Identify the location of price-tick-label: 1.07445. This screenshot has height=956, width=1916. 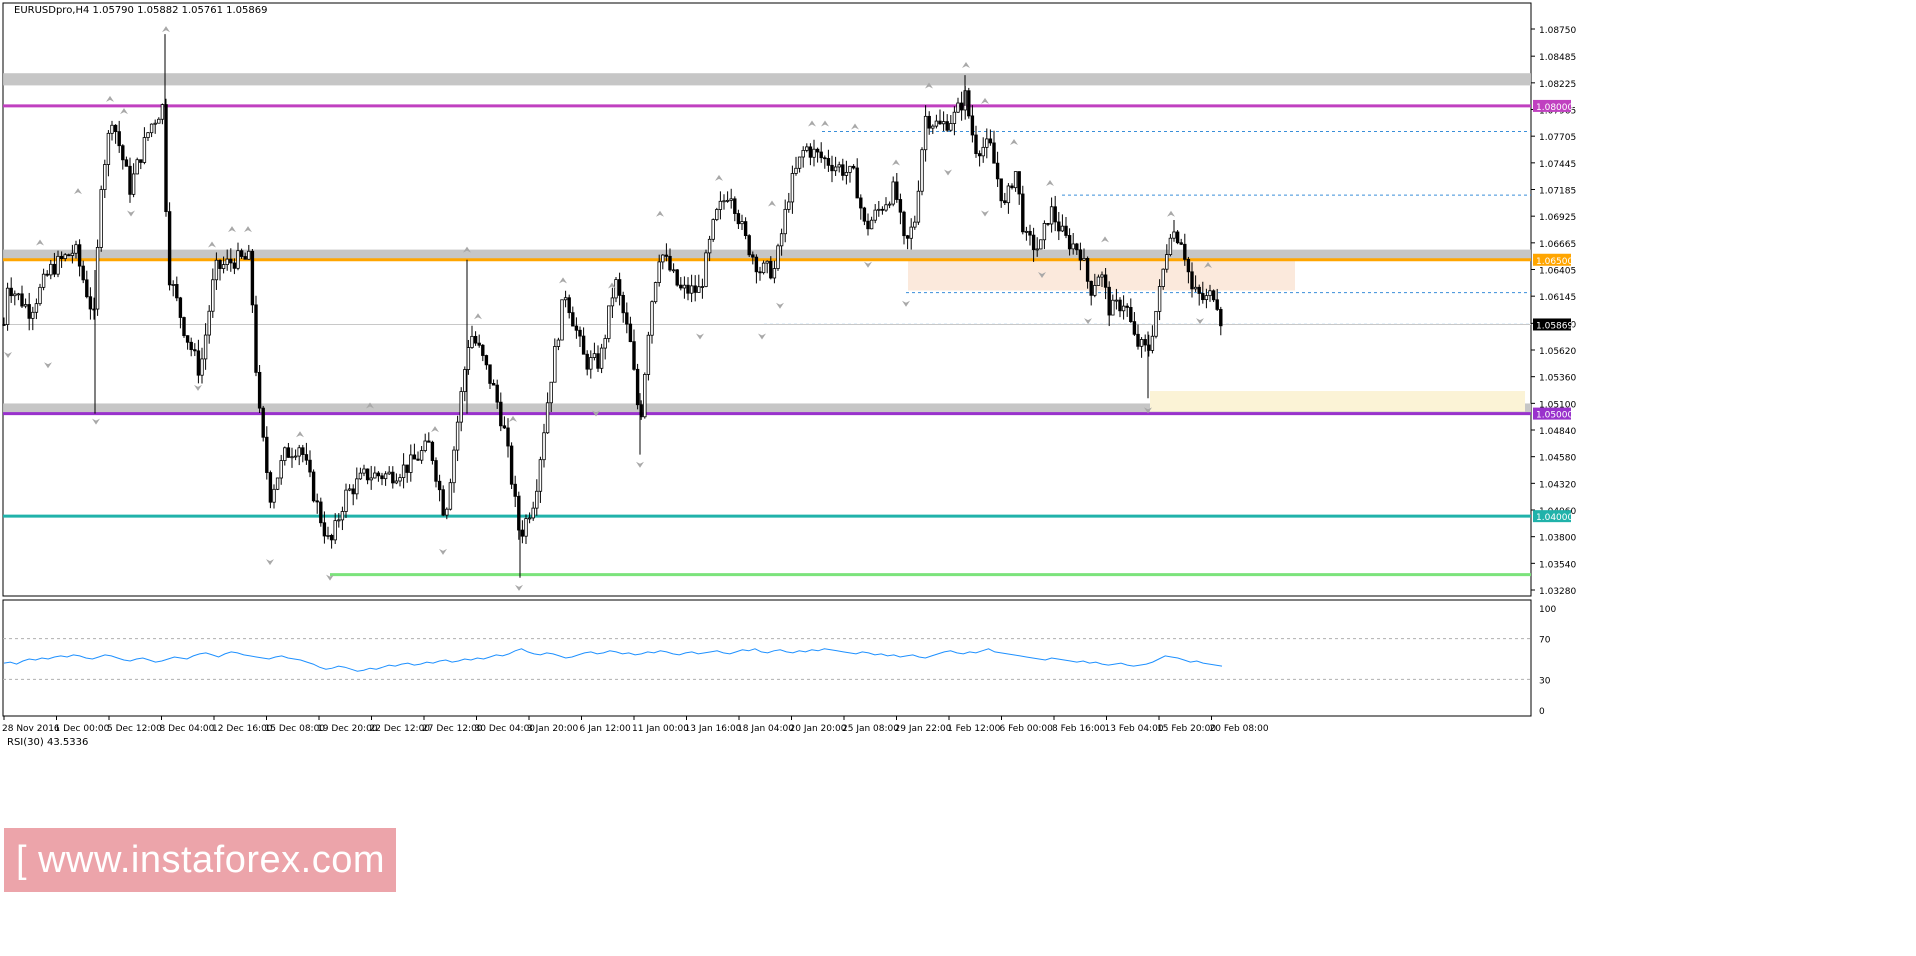
(1557, 165).